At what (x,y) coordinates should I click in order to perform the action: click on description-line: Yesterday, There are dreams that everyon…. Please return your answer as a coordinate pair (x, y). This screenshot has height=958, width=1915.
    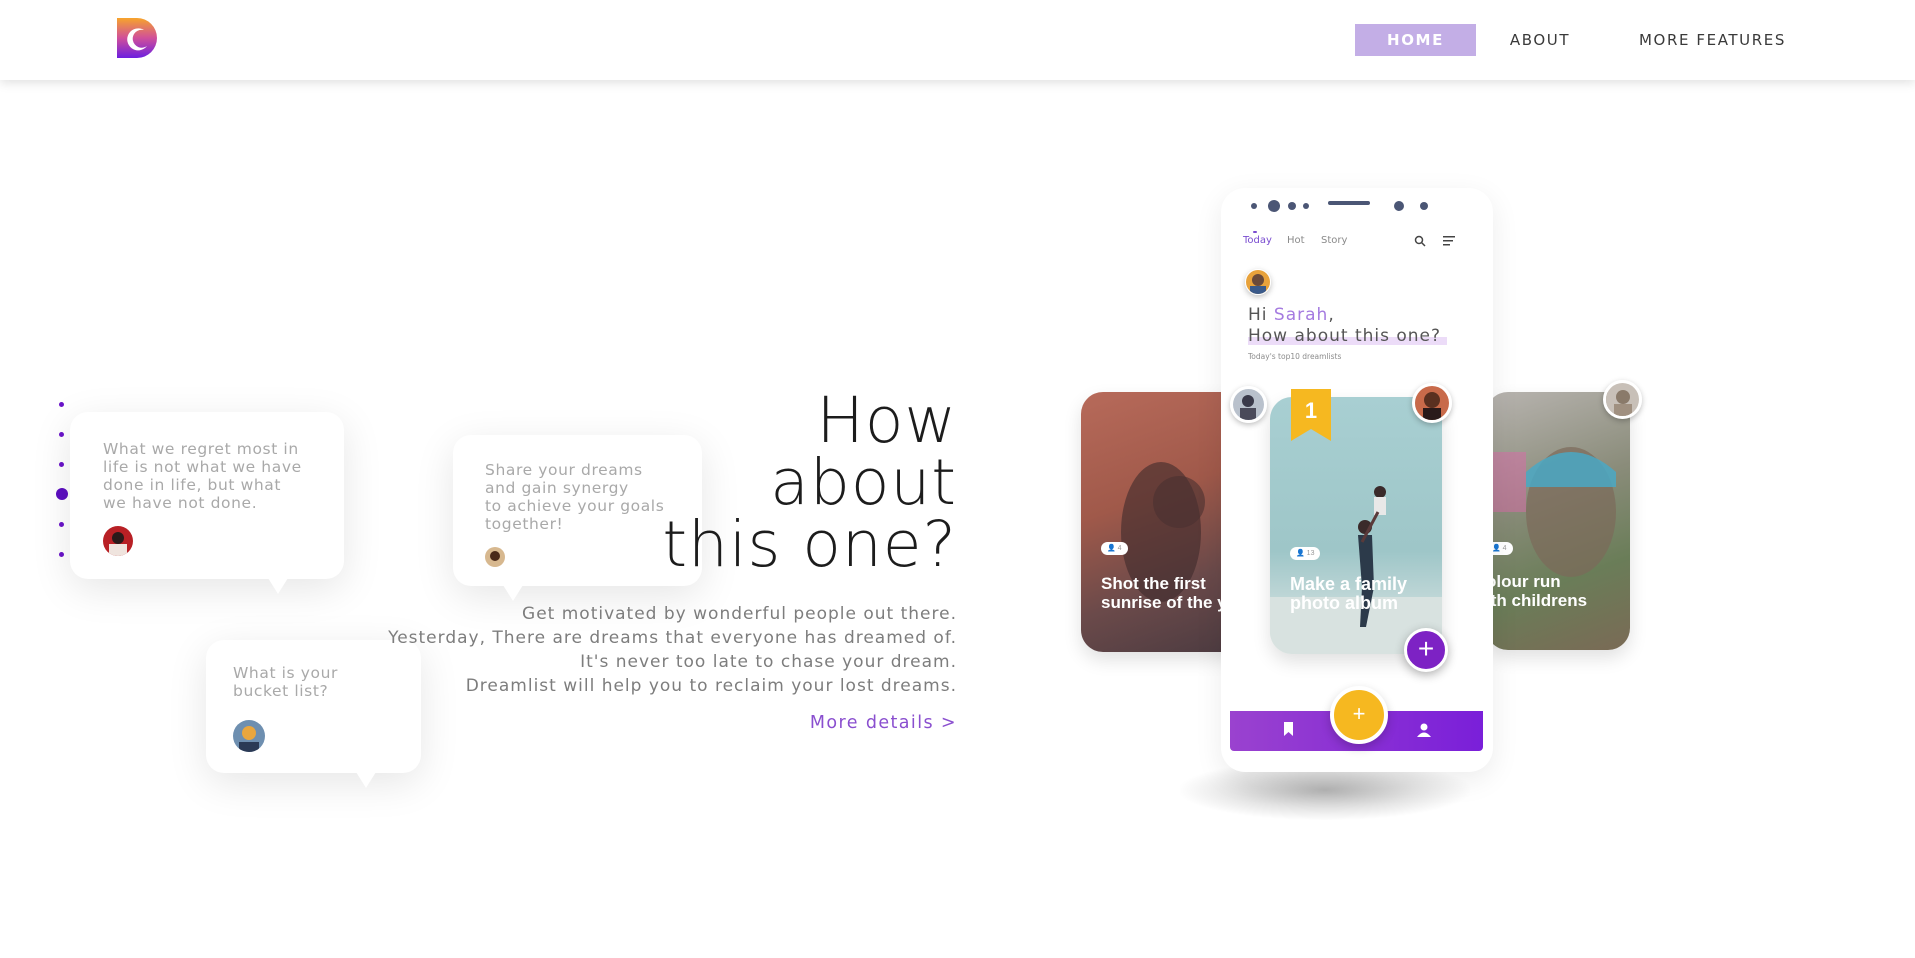
    Looking at the image, I should click on (672, 638).